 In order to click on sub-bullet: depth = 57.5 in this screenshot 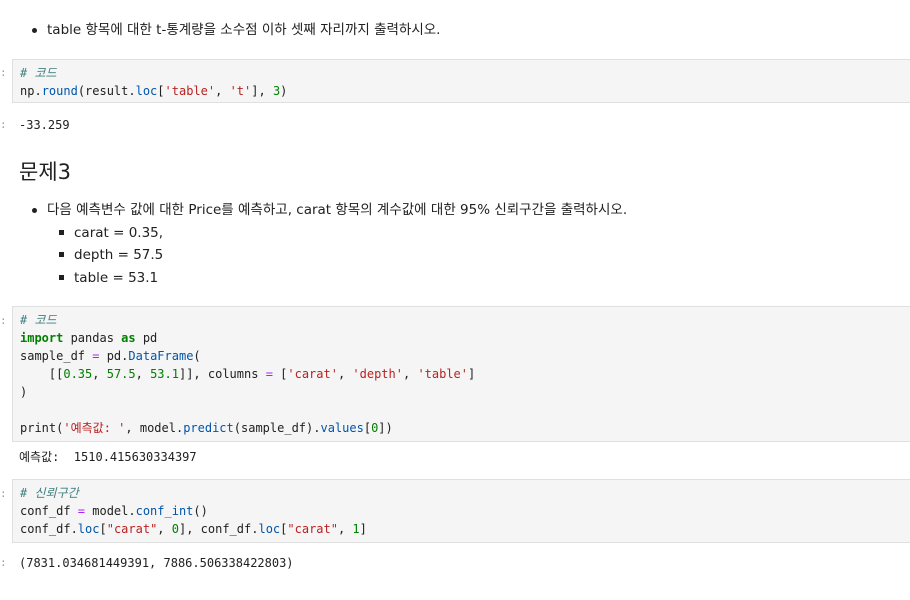, I will do `click(119, 255)`.